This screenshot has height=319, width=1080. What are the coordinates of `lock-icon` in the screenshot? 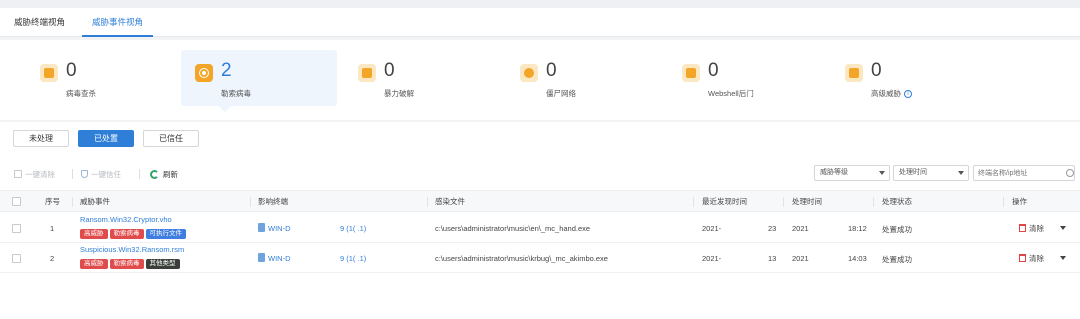 It's located at (367, 73).